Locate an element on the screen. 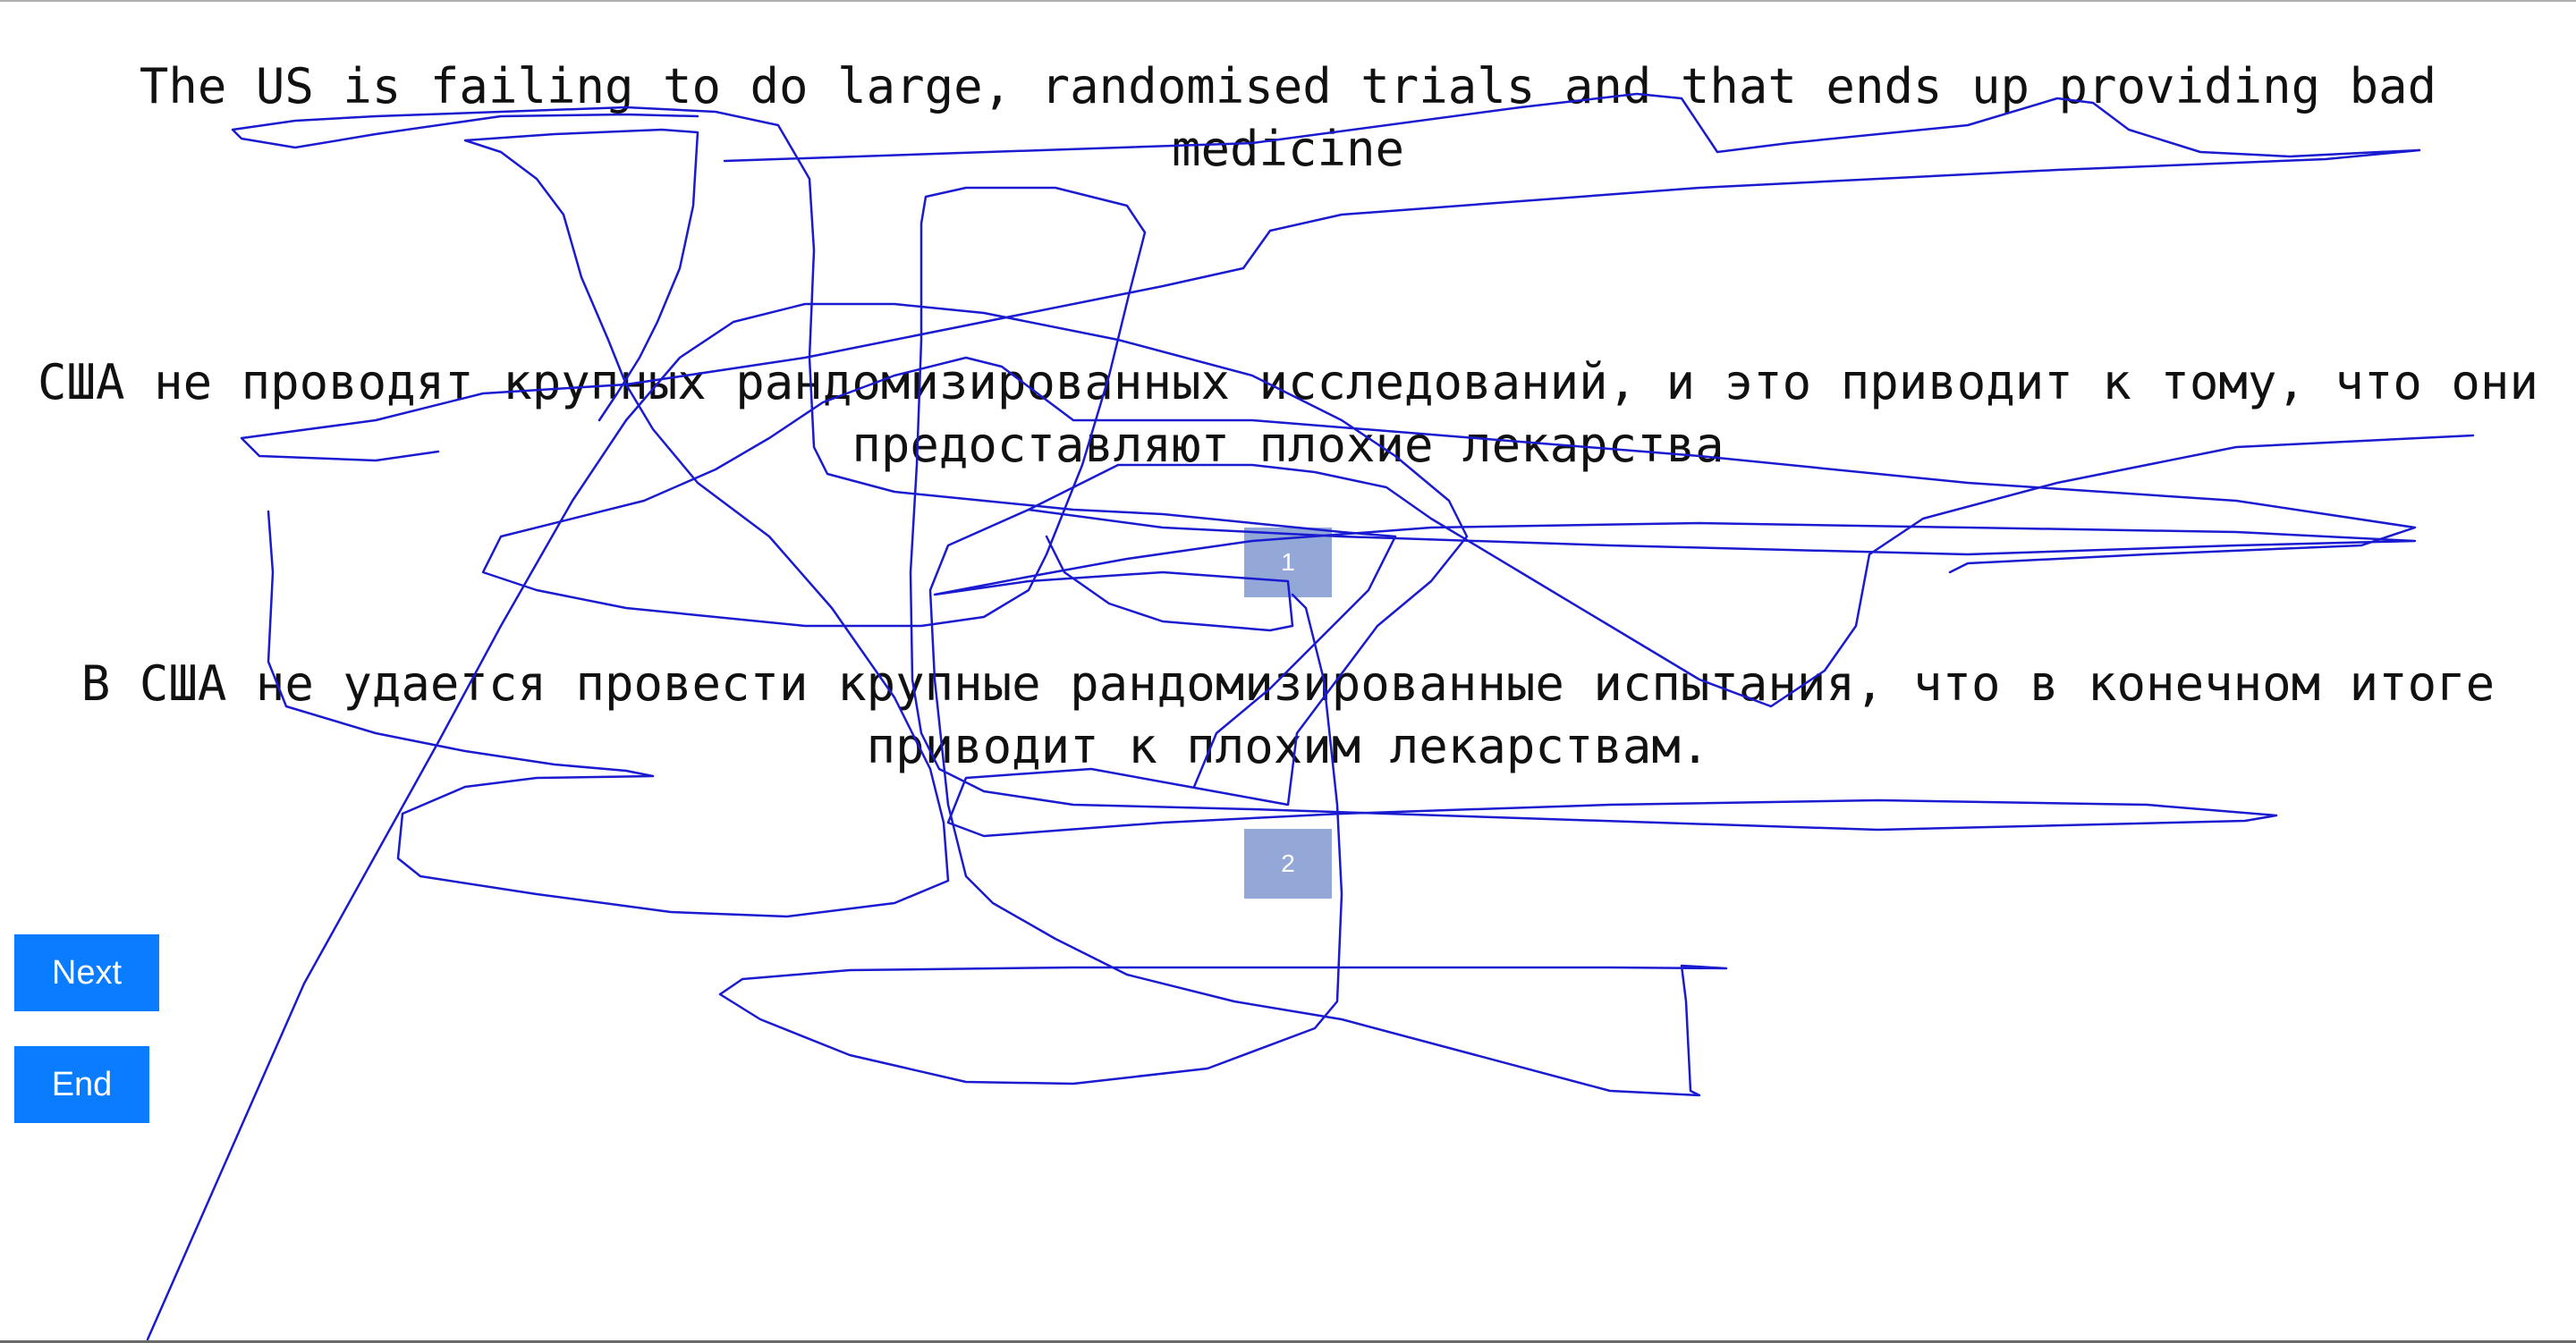 This screenshot has width=2576, height=1343. rank-box-1: 1 is located at coordinates (1288, 562).